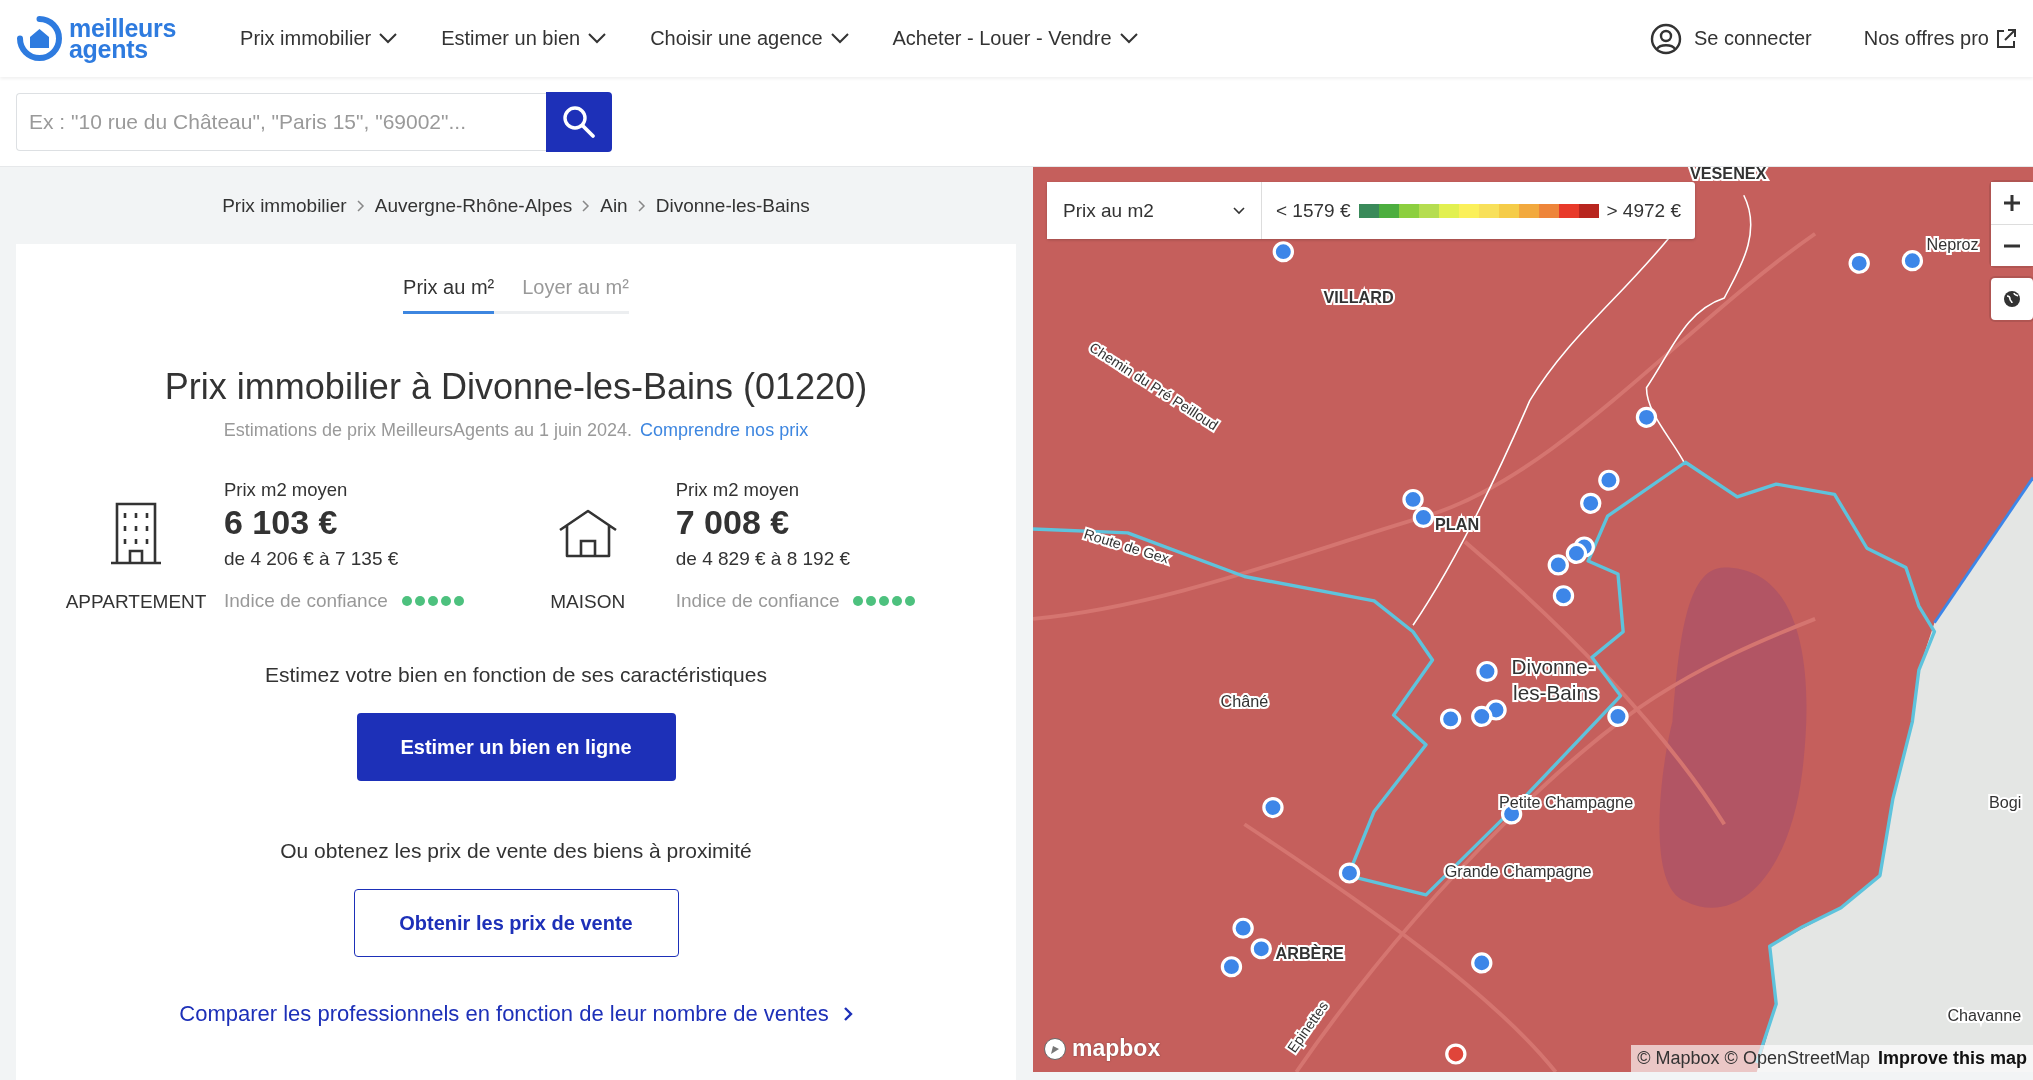 Image resolution: width=2033 pixels, height=1080 pixels. Describe the element at coordinates (2012, 203) in the screenshot. I see `plus-icon` at that location.